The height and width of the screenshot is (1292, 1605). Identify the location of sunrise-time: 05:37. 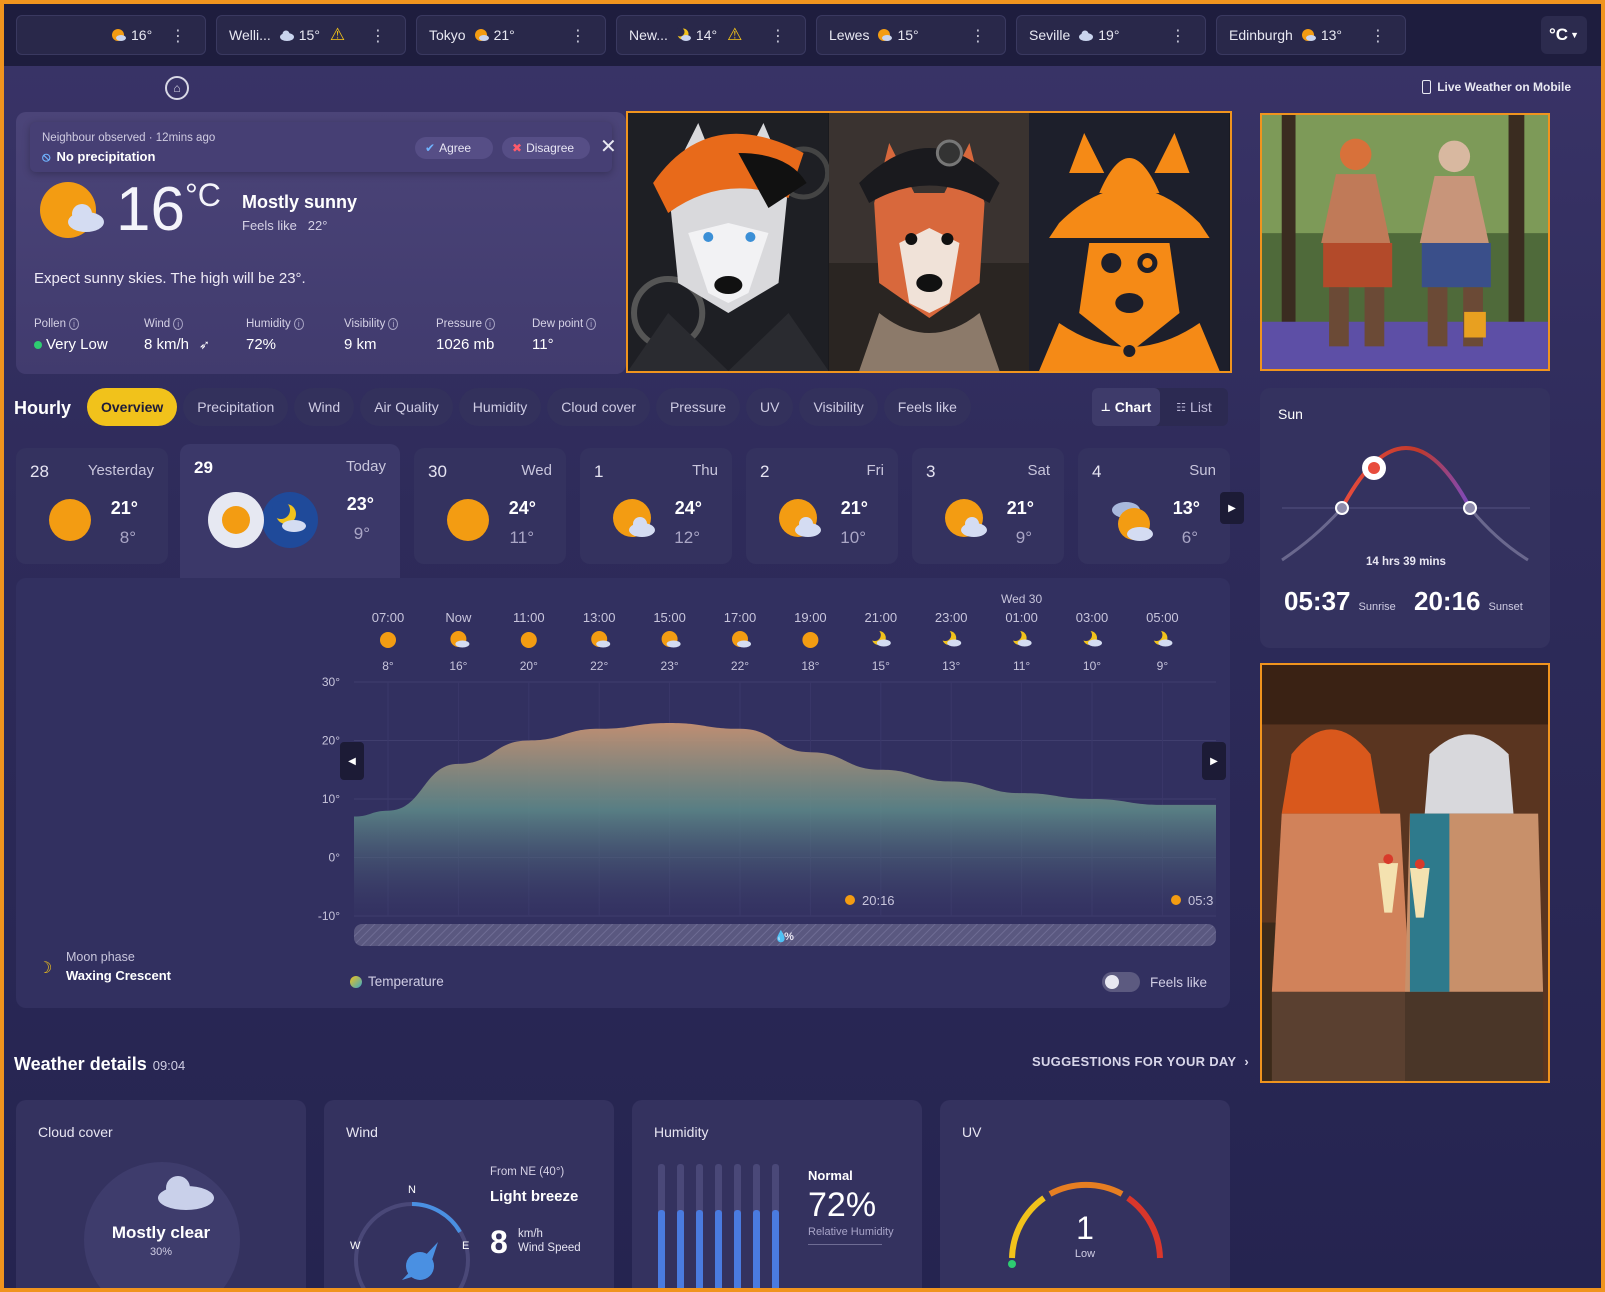
(1317, 601).